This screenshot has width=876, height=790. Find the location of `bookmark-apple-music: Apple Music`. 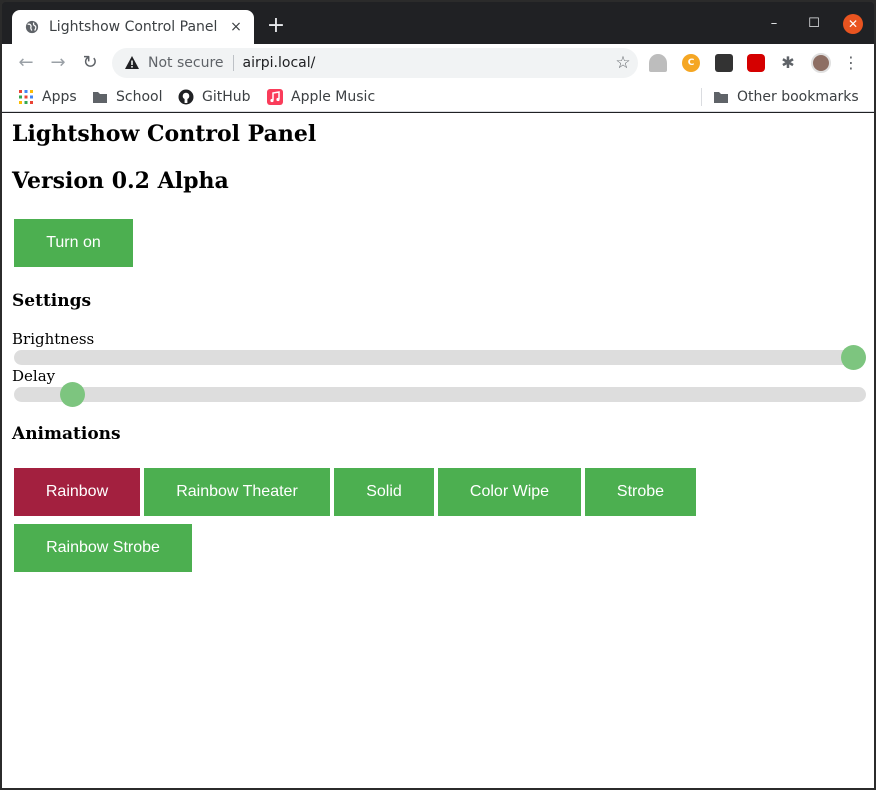

bookmark-apple-music: Apple Music is located at coordinates (321, 97).